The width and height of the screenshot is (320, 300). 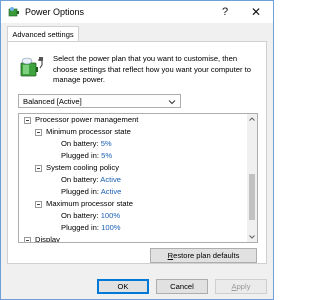 I want to click on tree-node-maximum-processor-state: Maximum processor state, so click(x=89, y=204).